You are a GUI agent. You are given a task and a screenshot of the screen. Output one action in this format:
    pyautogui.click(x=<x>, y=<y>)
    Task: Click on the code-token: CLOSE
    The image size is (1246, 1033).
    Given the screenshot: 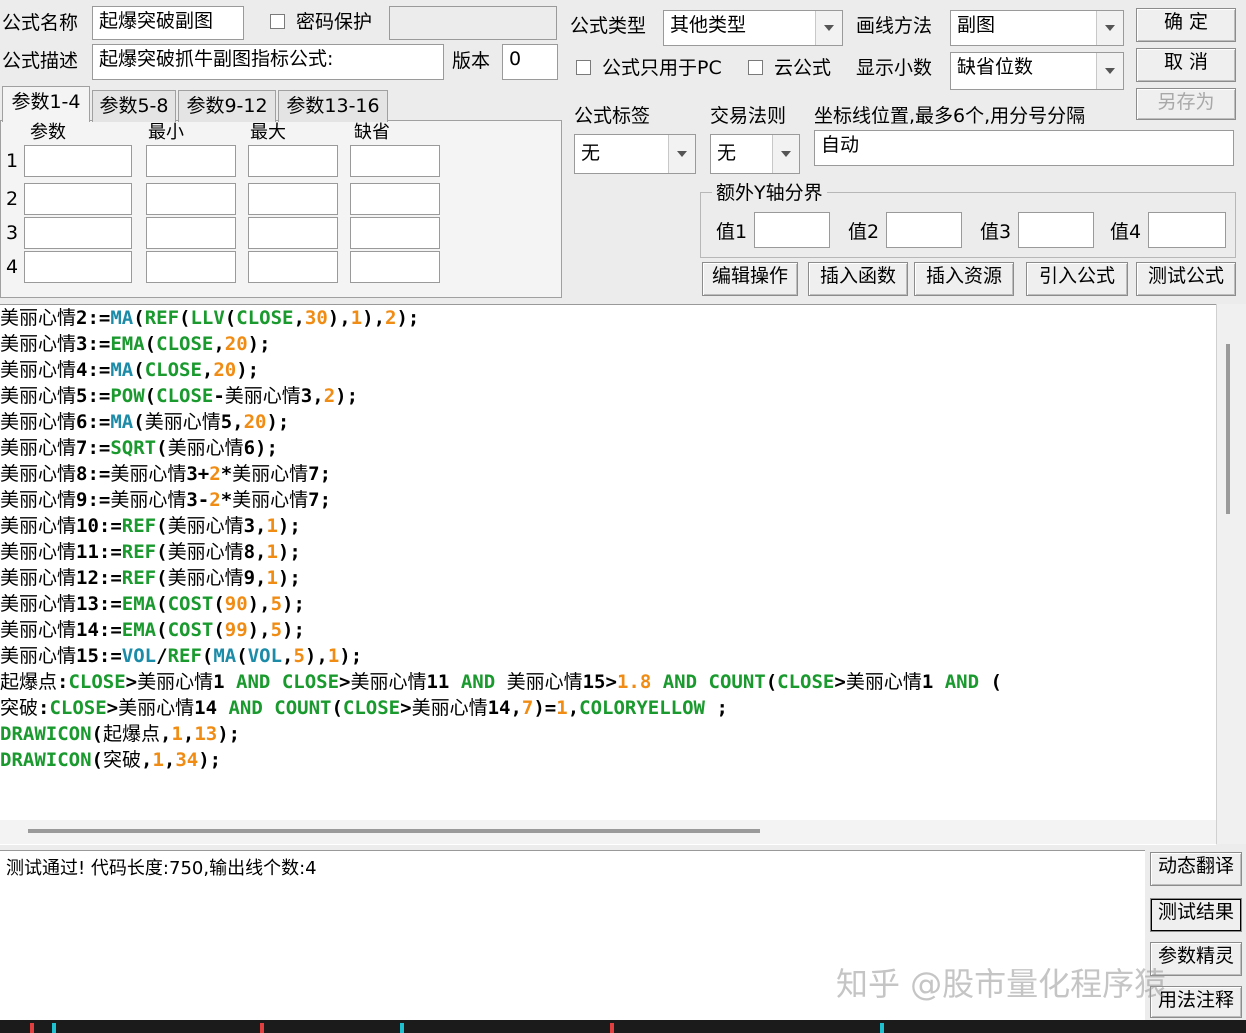 What is the action you would take?
    pyautogui.click(x=97, y=682)
    